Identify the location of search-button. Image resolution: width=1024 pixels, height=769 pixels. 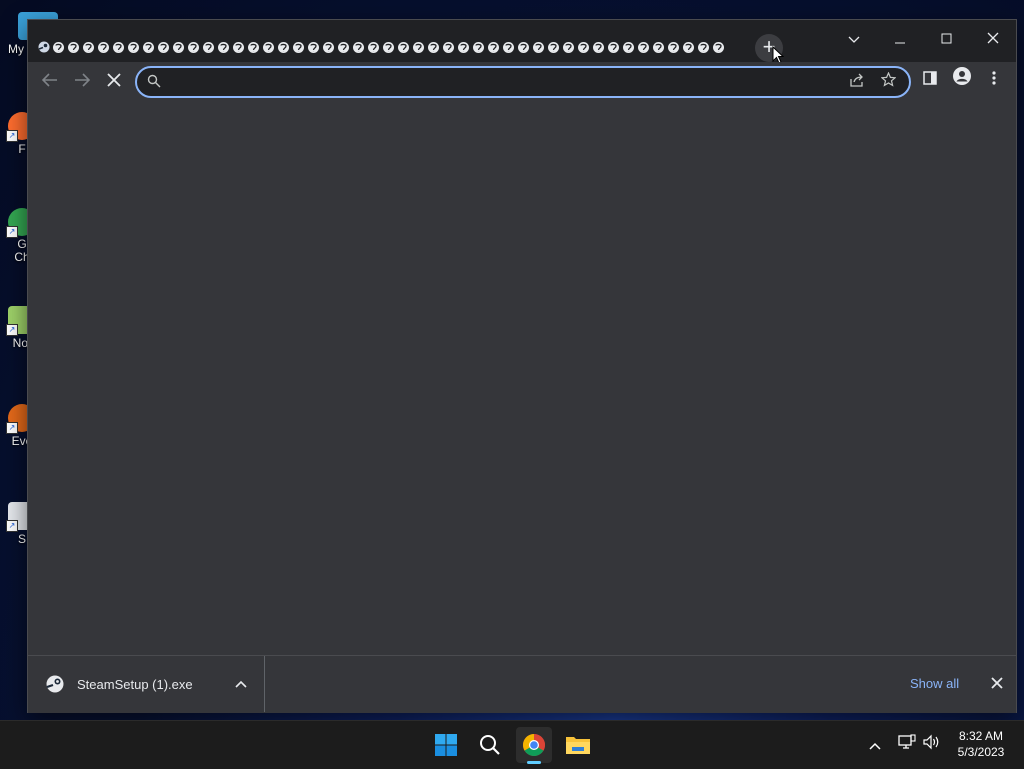
(490, 745).